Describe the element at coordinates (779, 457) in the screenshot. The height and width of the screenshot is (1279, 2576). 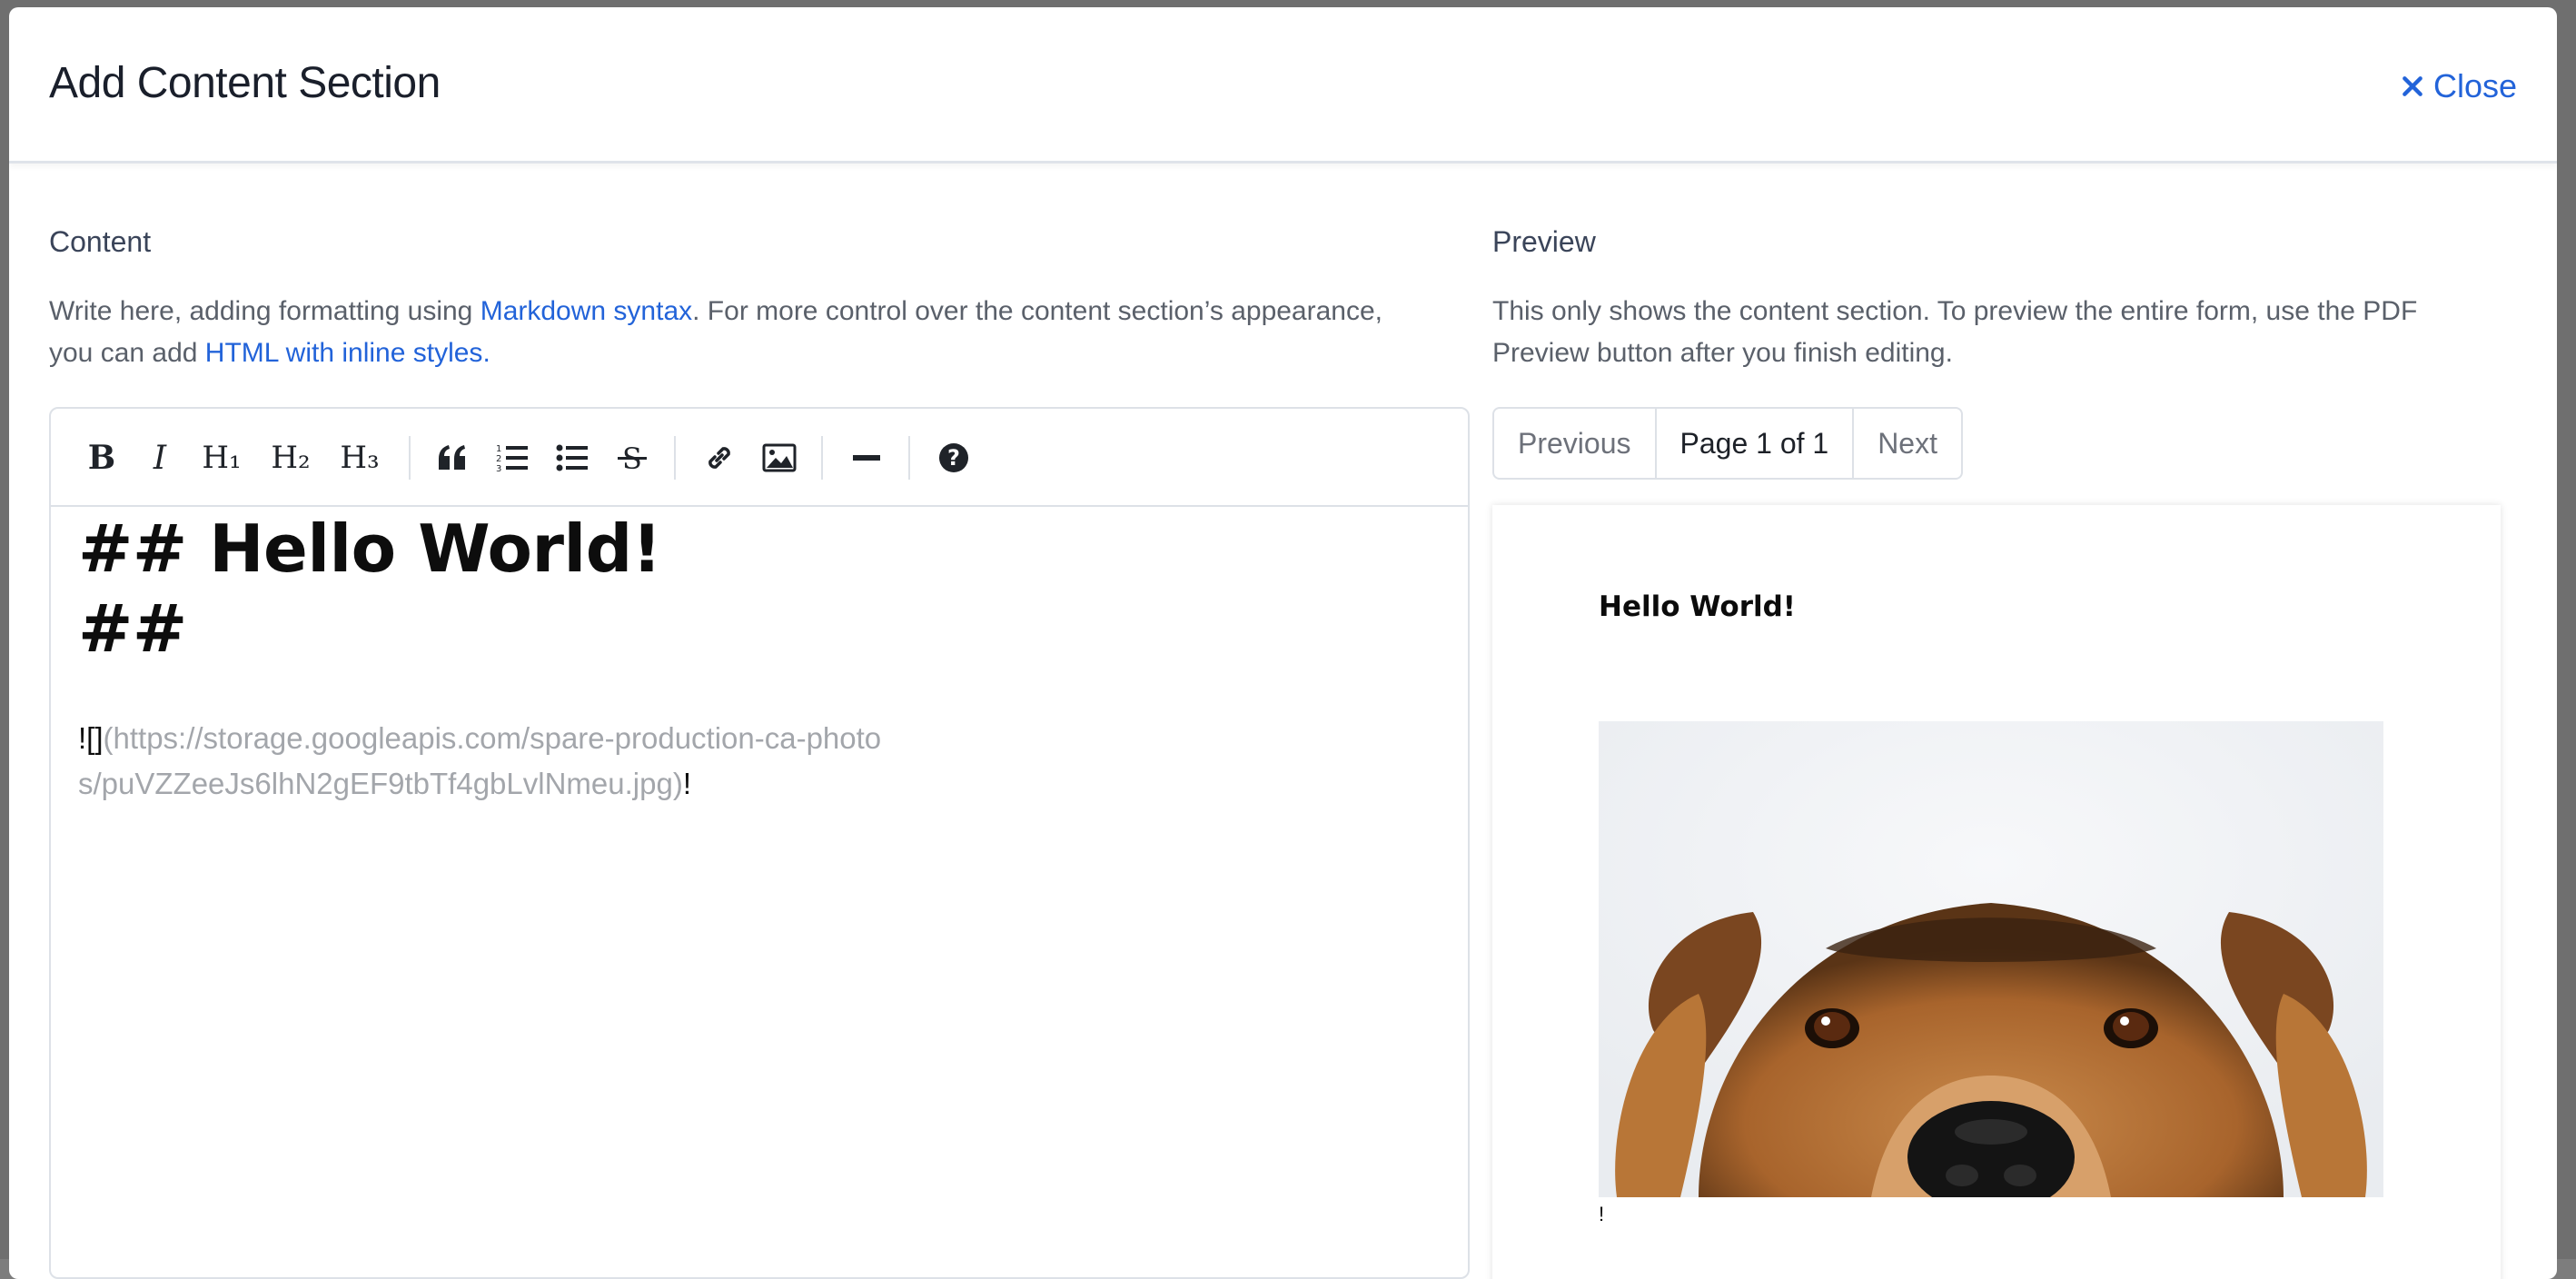
I see `image-icon` at that location.